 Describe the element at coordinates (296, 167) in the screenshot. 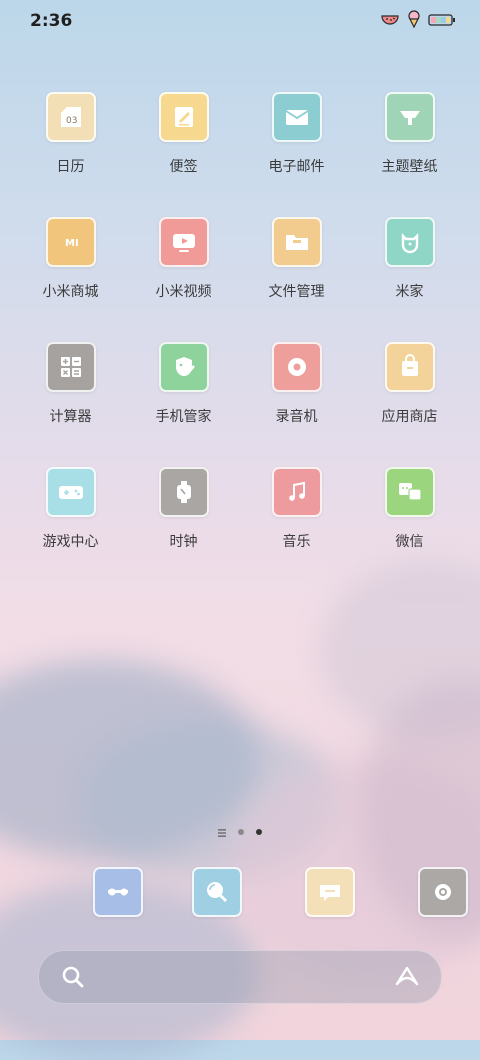

I see `app-label: 电子邮件` at that location.